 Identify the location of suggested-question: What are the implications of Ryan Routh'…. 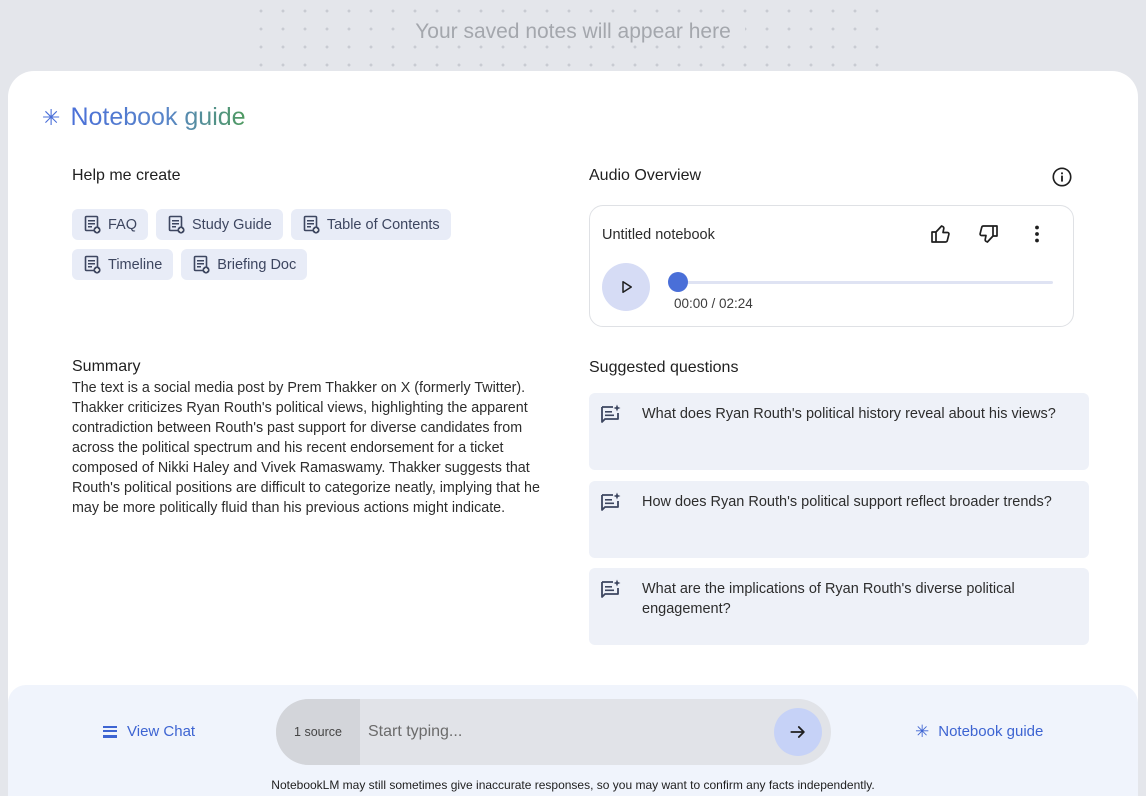
(839, 606).